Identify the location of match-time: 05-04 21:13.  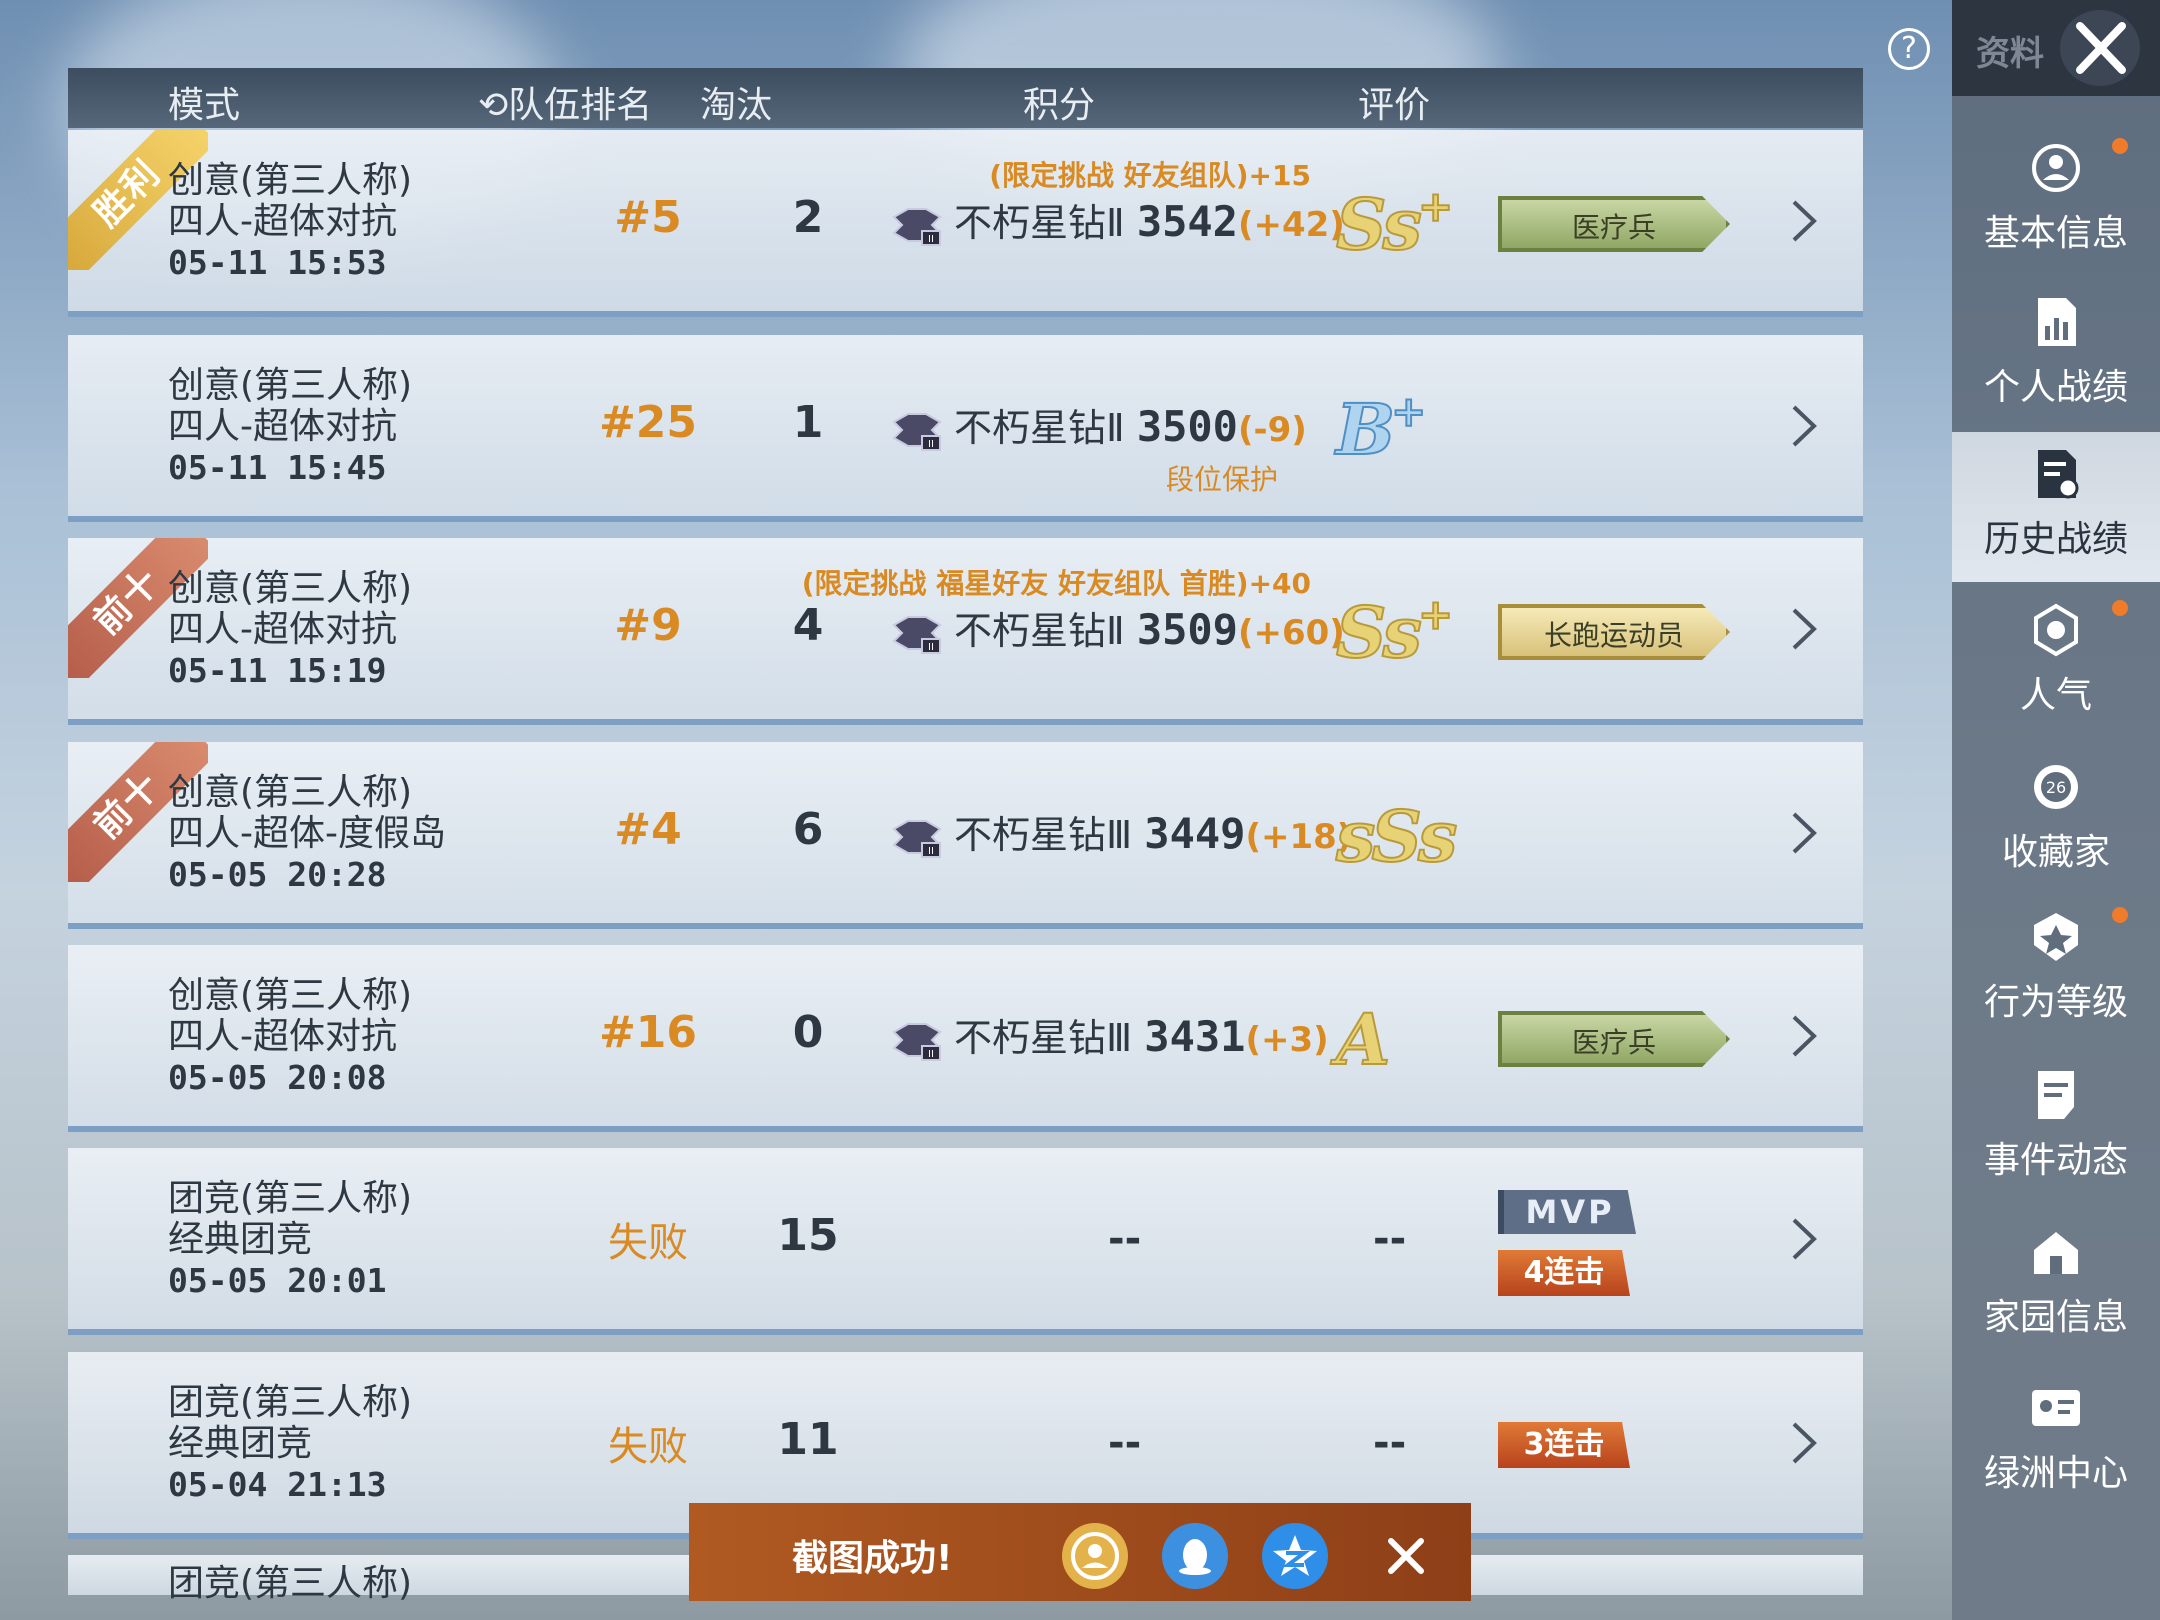
(277, 1484).